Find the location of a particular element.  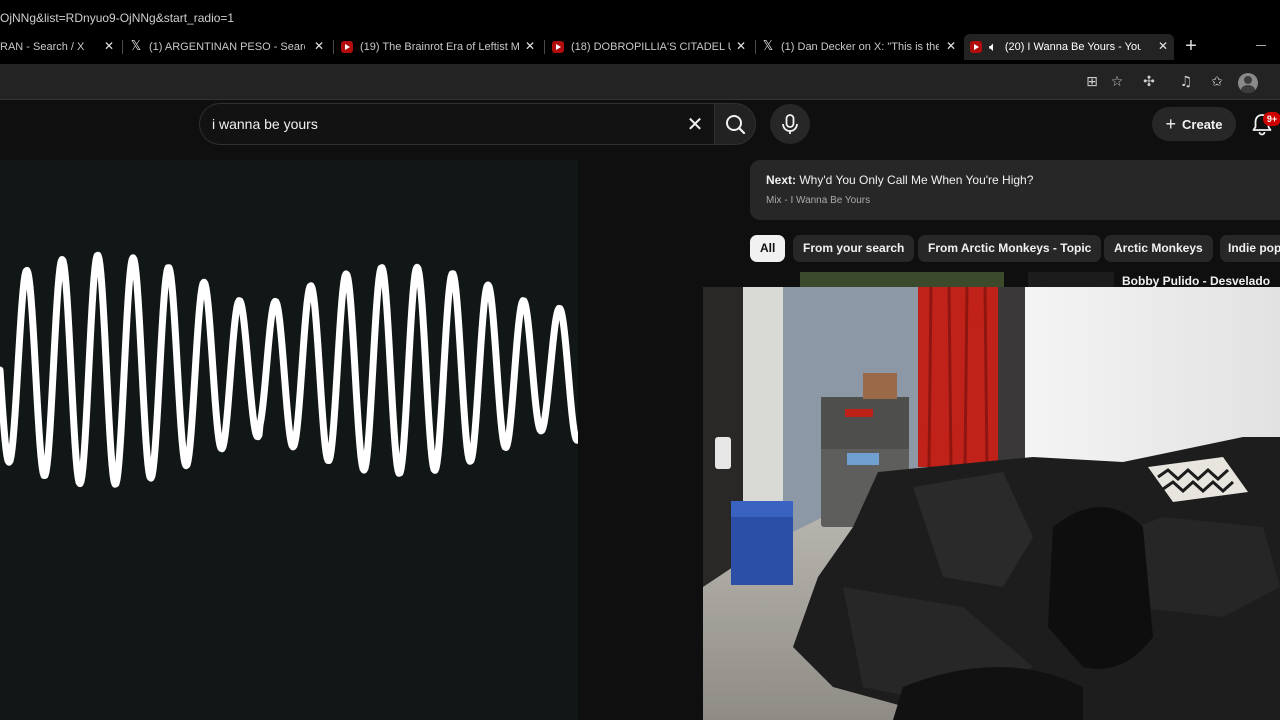

browser-tab-4: (18) DOBROPILLIA'S CITADEL UNDER ✕ is located at coordinates (652, 47).